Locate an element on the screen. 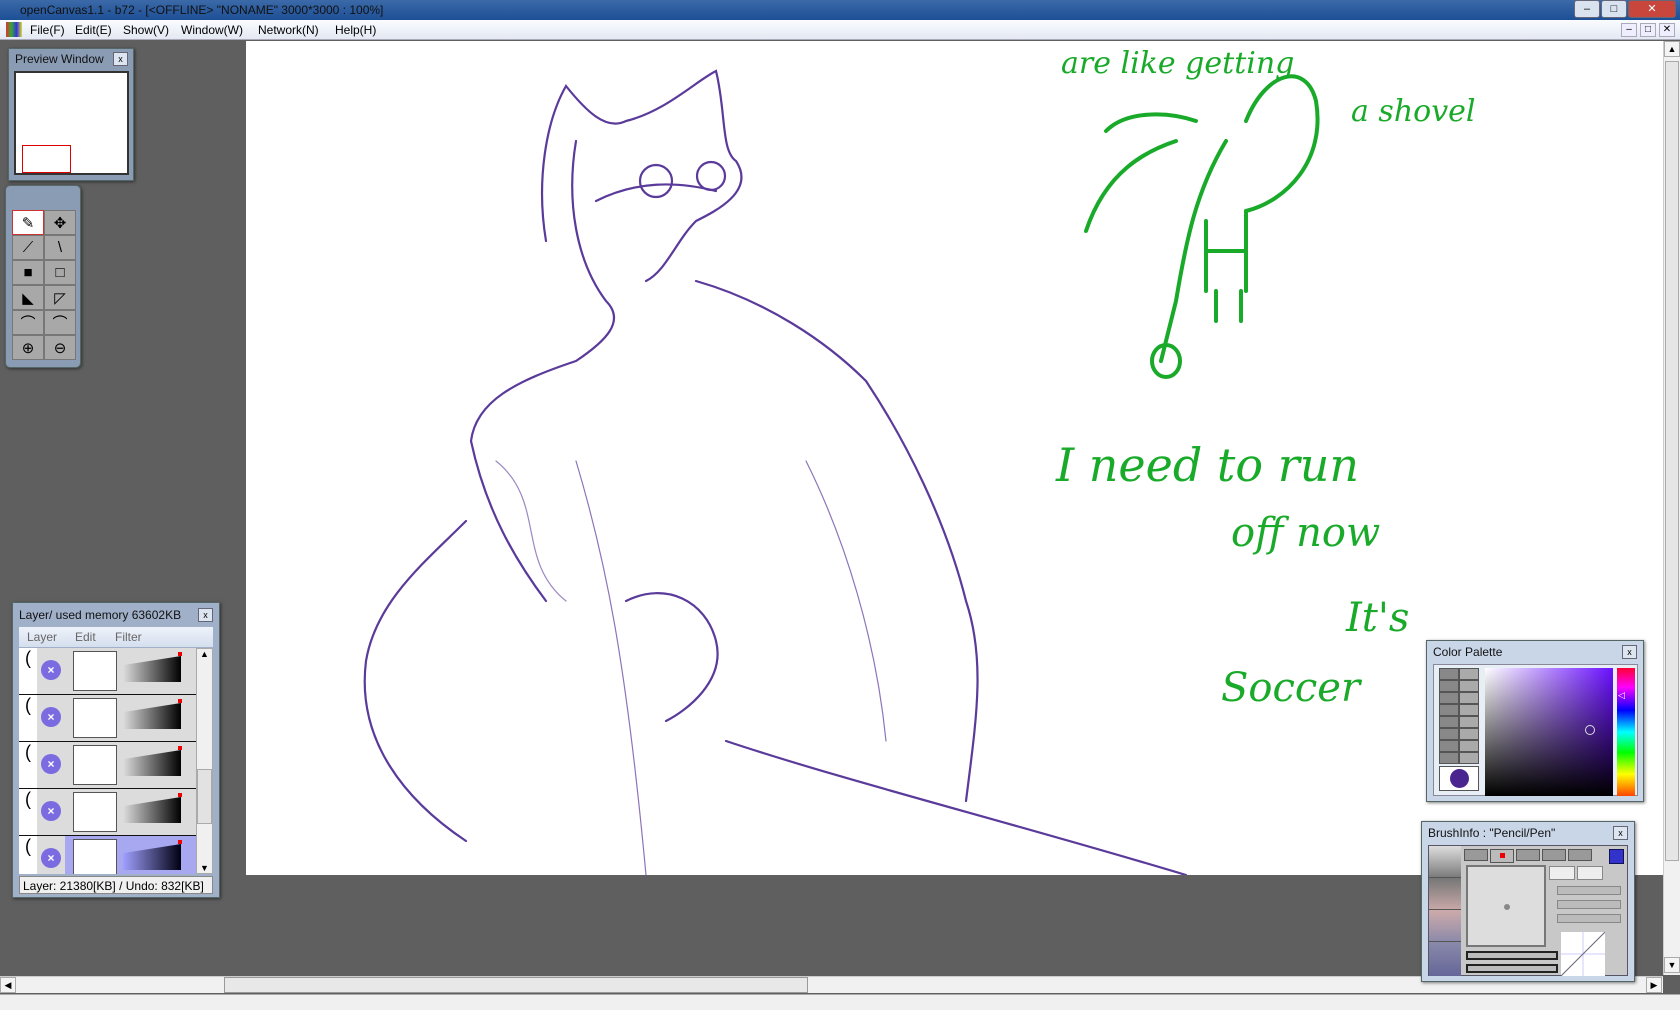 The width and height of the screenshot is (1680, 1010). color-swatches is located at coordinates (1459, 716).